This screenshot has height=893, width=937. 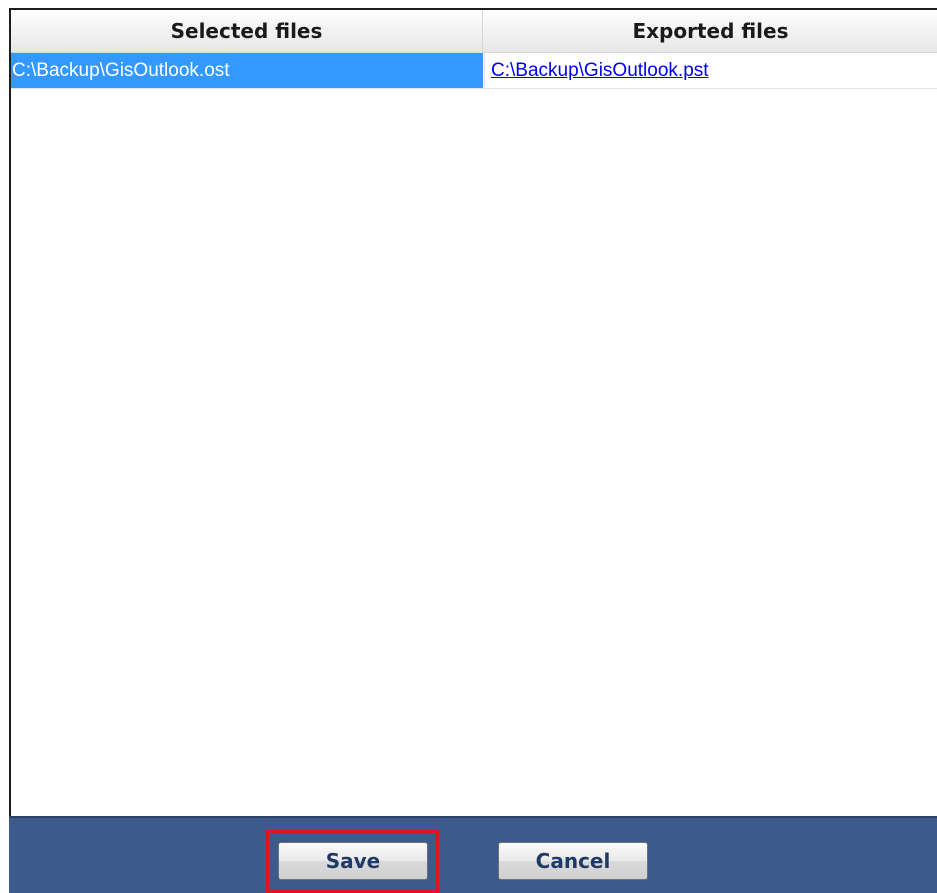 I want to click on grid-header: Selected files Exported files, so click(x=474, y=31).